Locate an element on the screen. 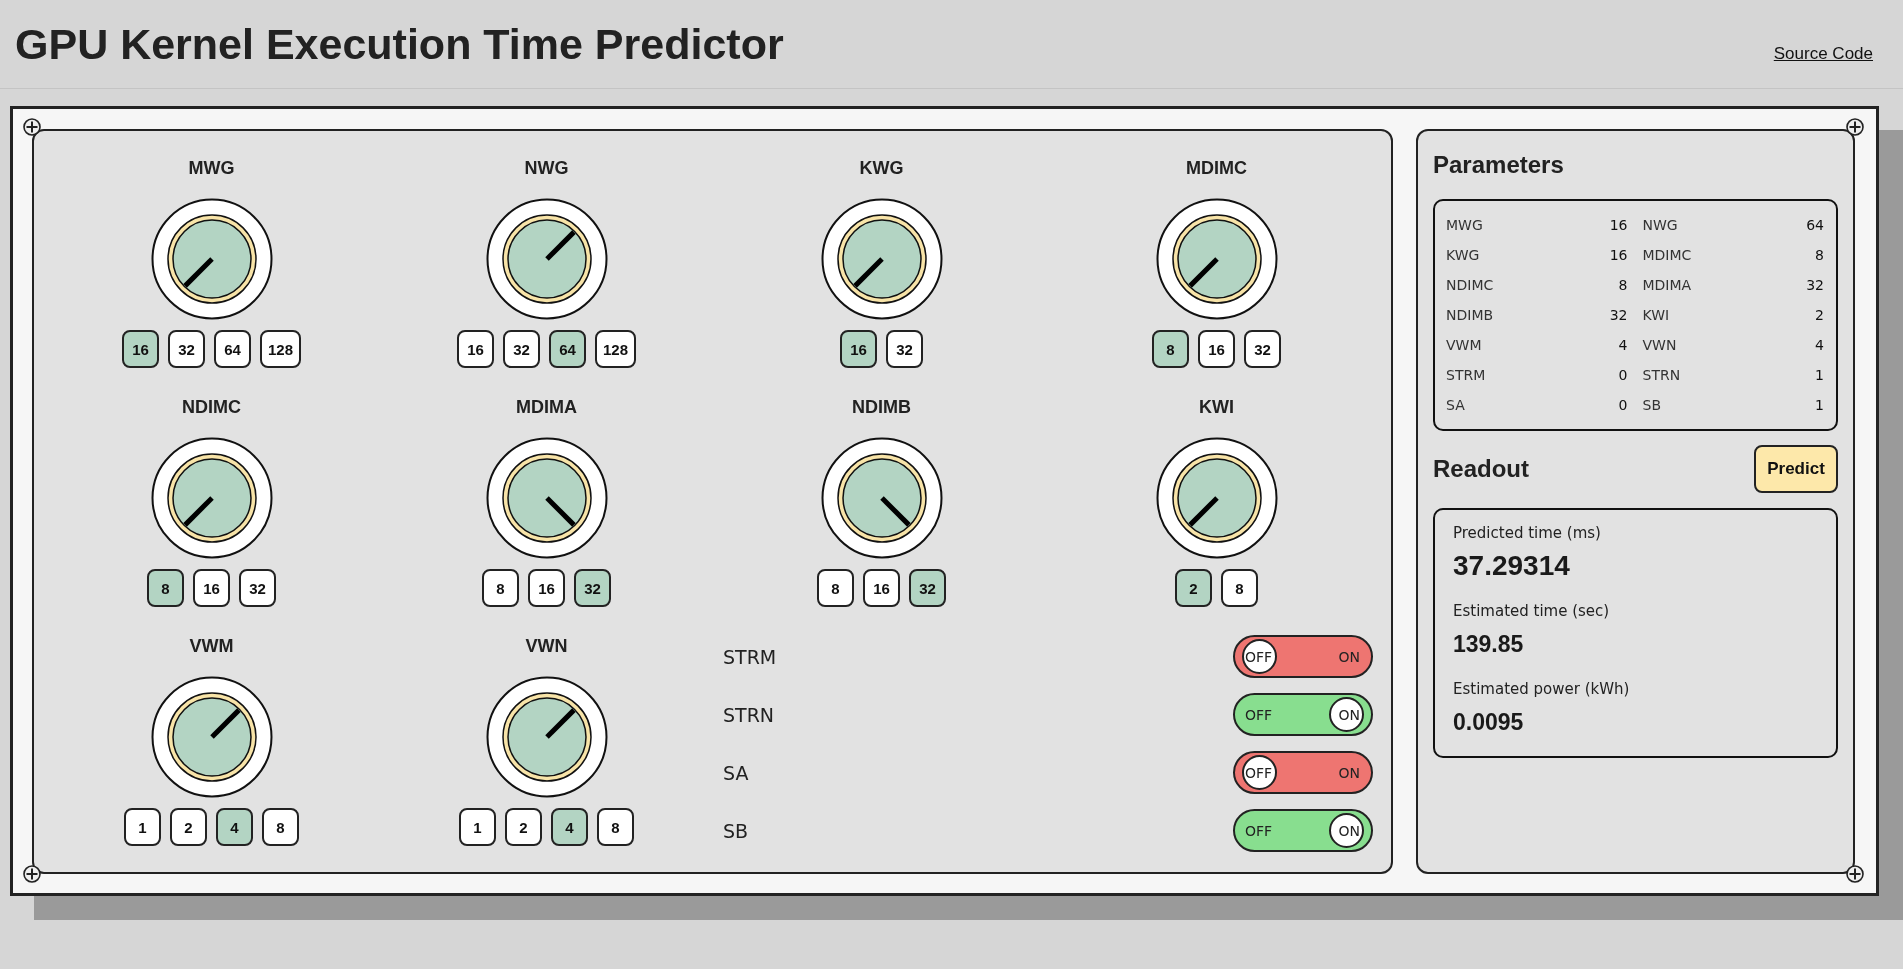 This screenshot has width=1903, height=969. app-title: GPU Kernel Execution Time Predictor is located at coordinates (399, 44).